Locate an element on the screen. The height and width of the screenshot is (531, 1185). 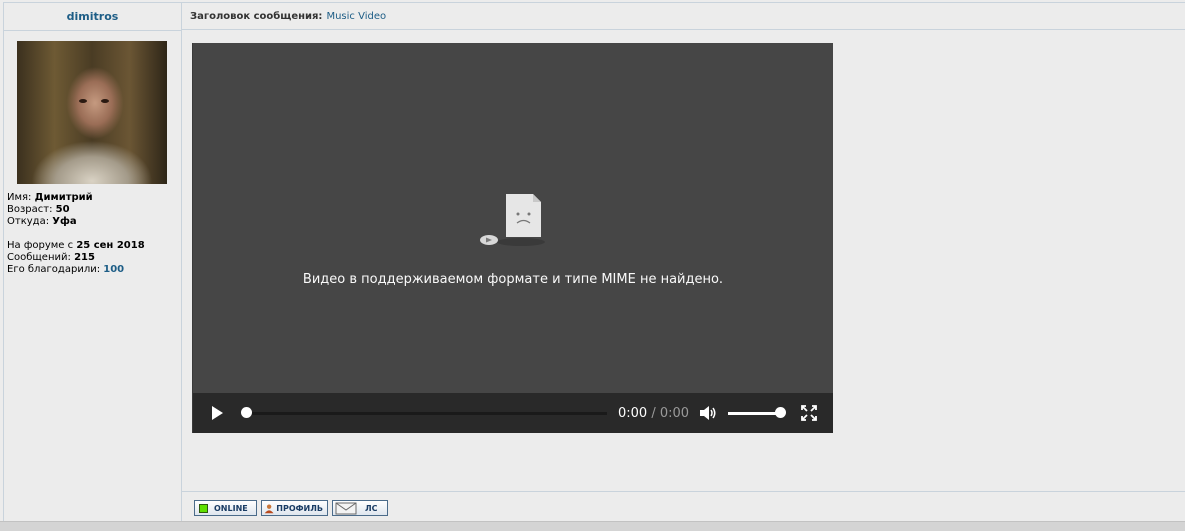
profile-from-row: Откуда: Уфа is located at coordinates (76, 222).